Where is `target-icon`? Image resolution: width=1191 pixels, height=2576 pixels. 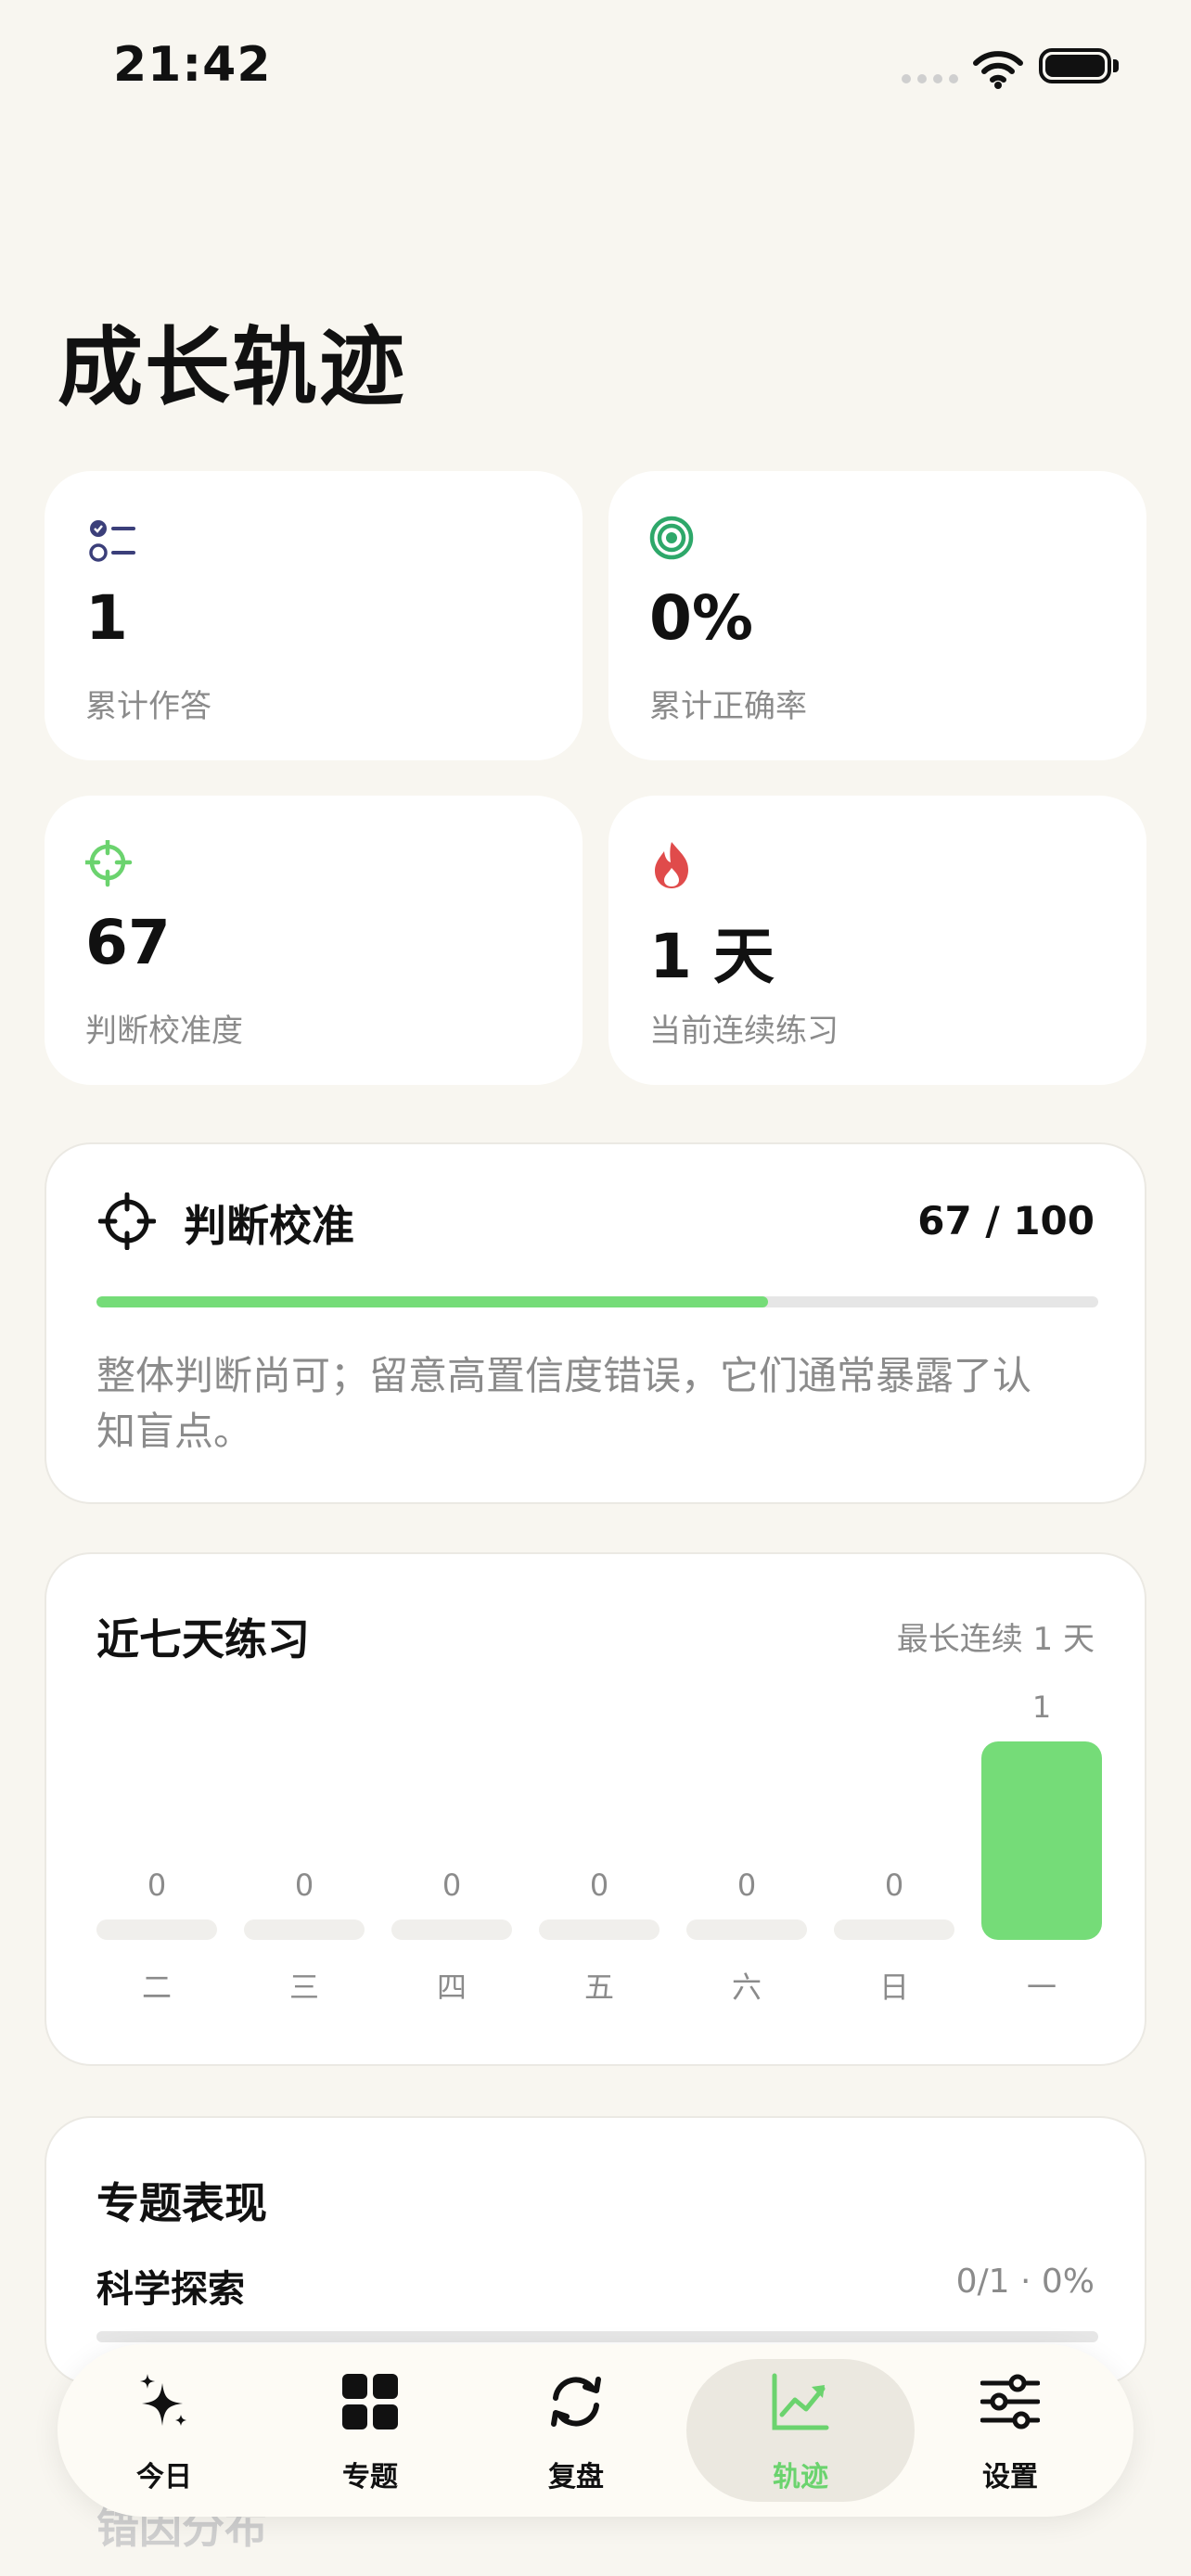 target-icon is located at coordinates (671, 538).